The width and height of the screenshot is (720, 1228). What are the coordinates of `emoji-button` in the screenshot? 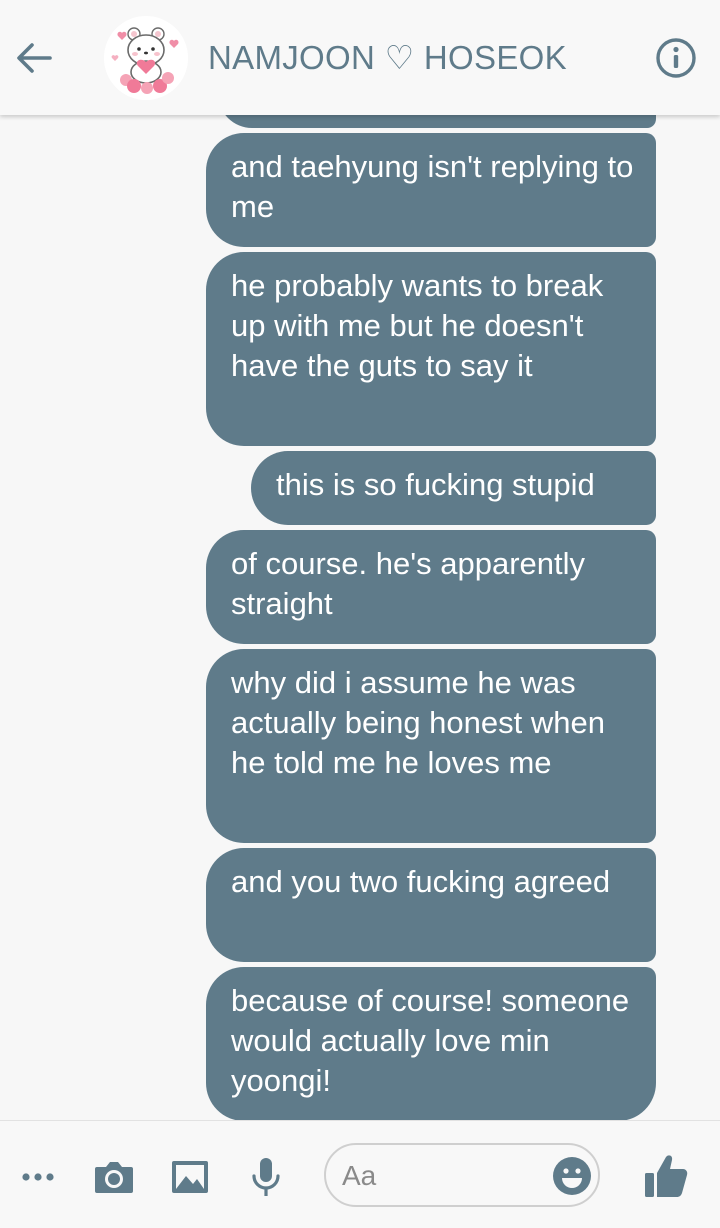 It's located at (572, 1176).